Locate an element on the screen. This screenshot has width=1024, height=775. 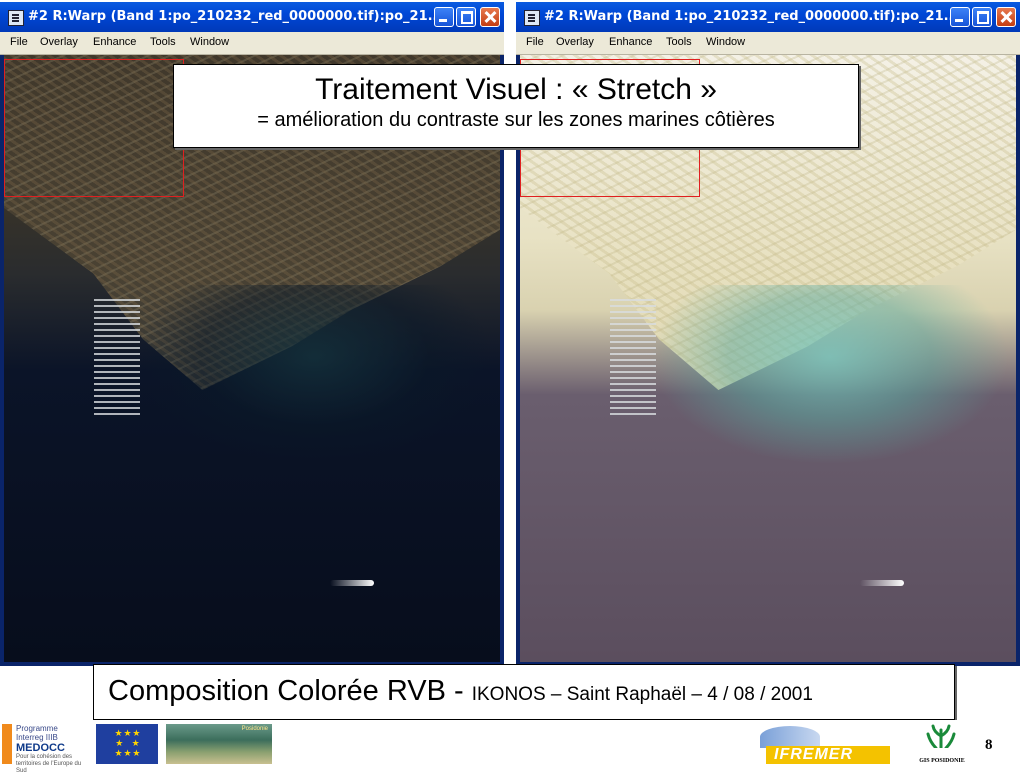
page-number: 8 is located at coordinates (989, 745).